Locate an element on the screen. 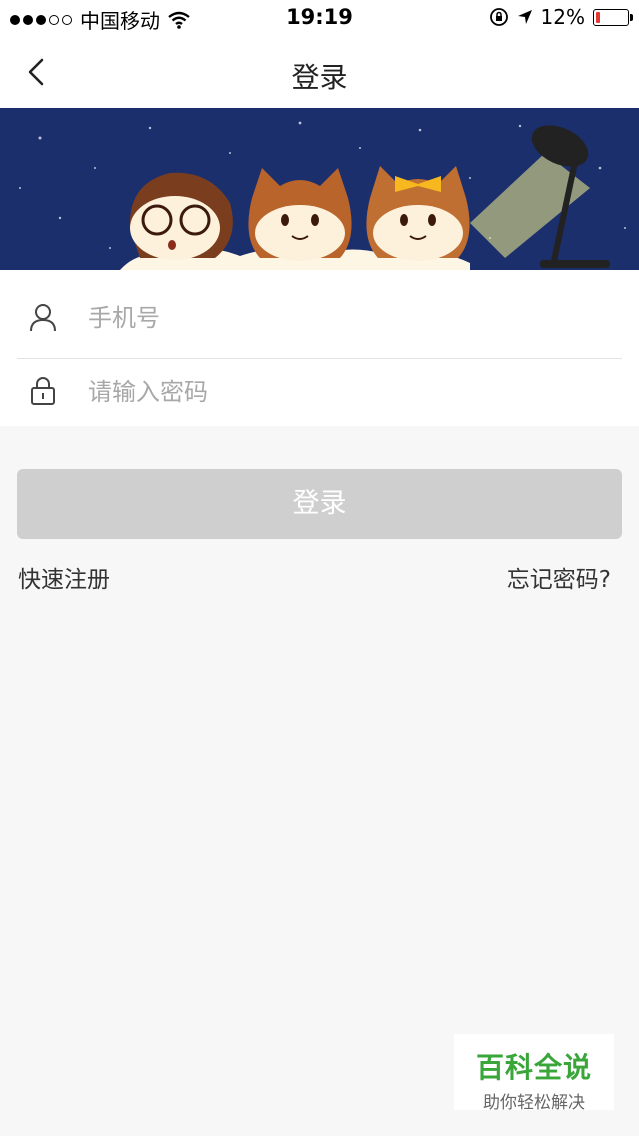  phone-field is located at coordinates (319, 318).